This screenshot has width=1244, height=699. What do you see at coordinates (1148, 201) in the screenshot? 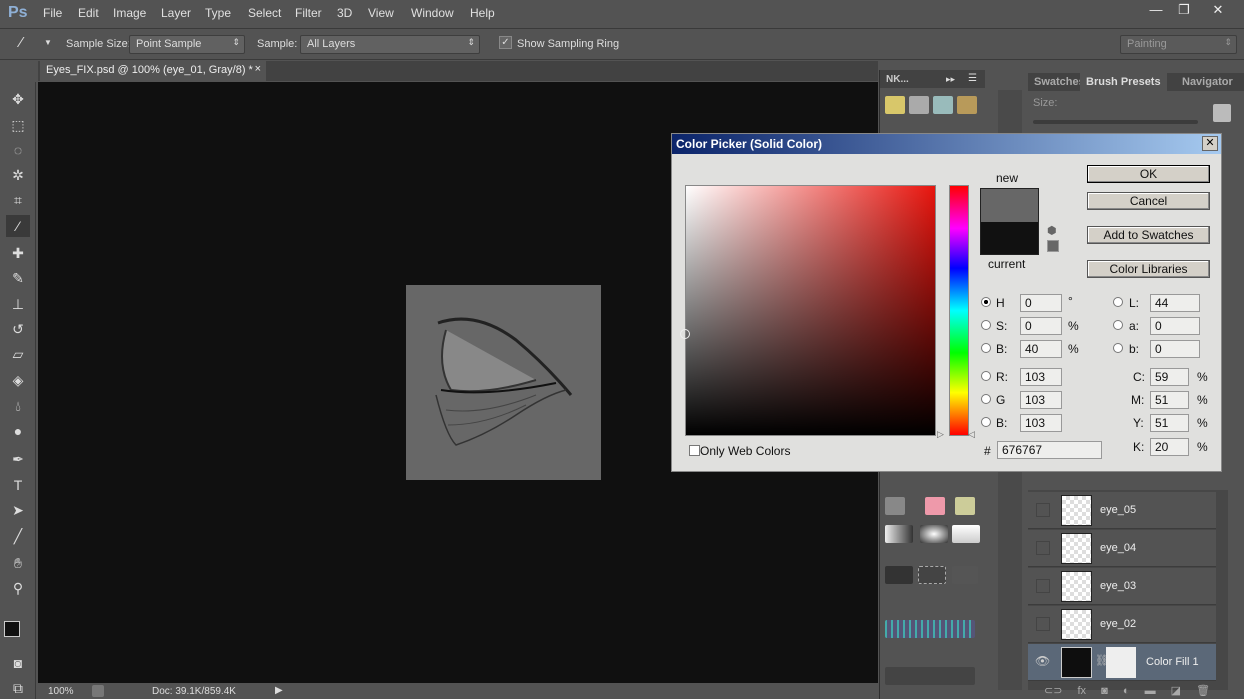
I see `cancel-button: Cancel` at bounding box center [1148, 201].